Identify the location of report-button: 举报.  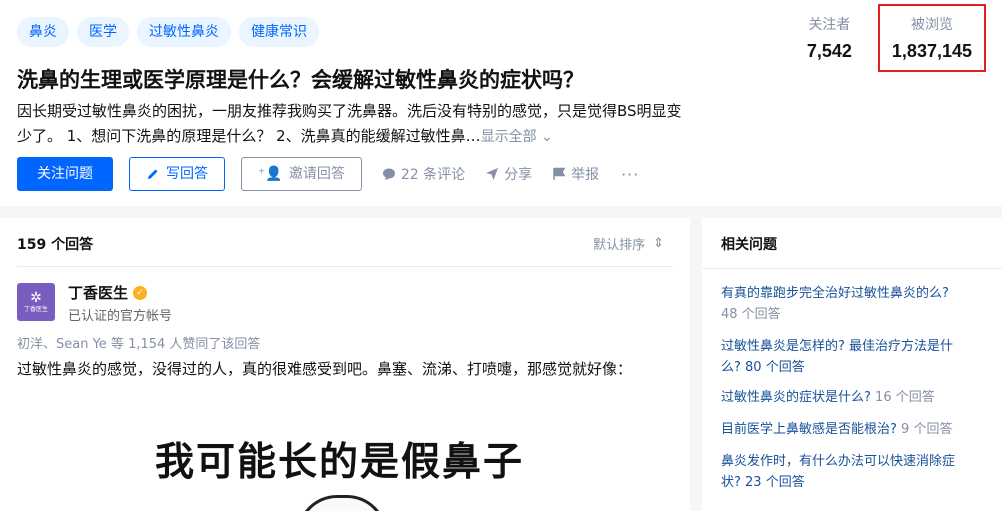
(575, 174).